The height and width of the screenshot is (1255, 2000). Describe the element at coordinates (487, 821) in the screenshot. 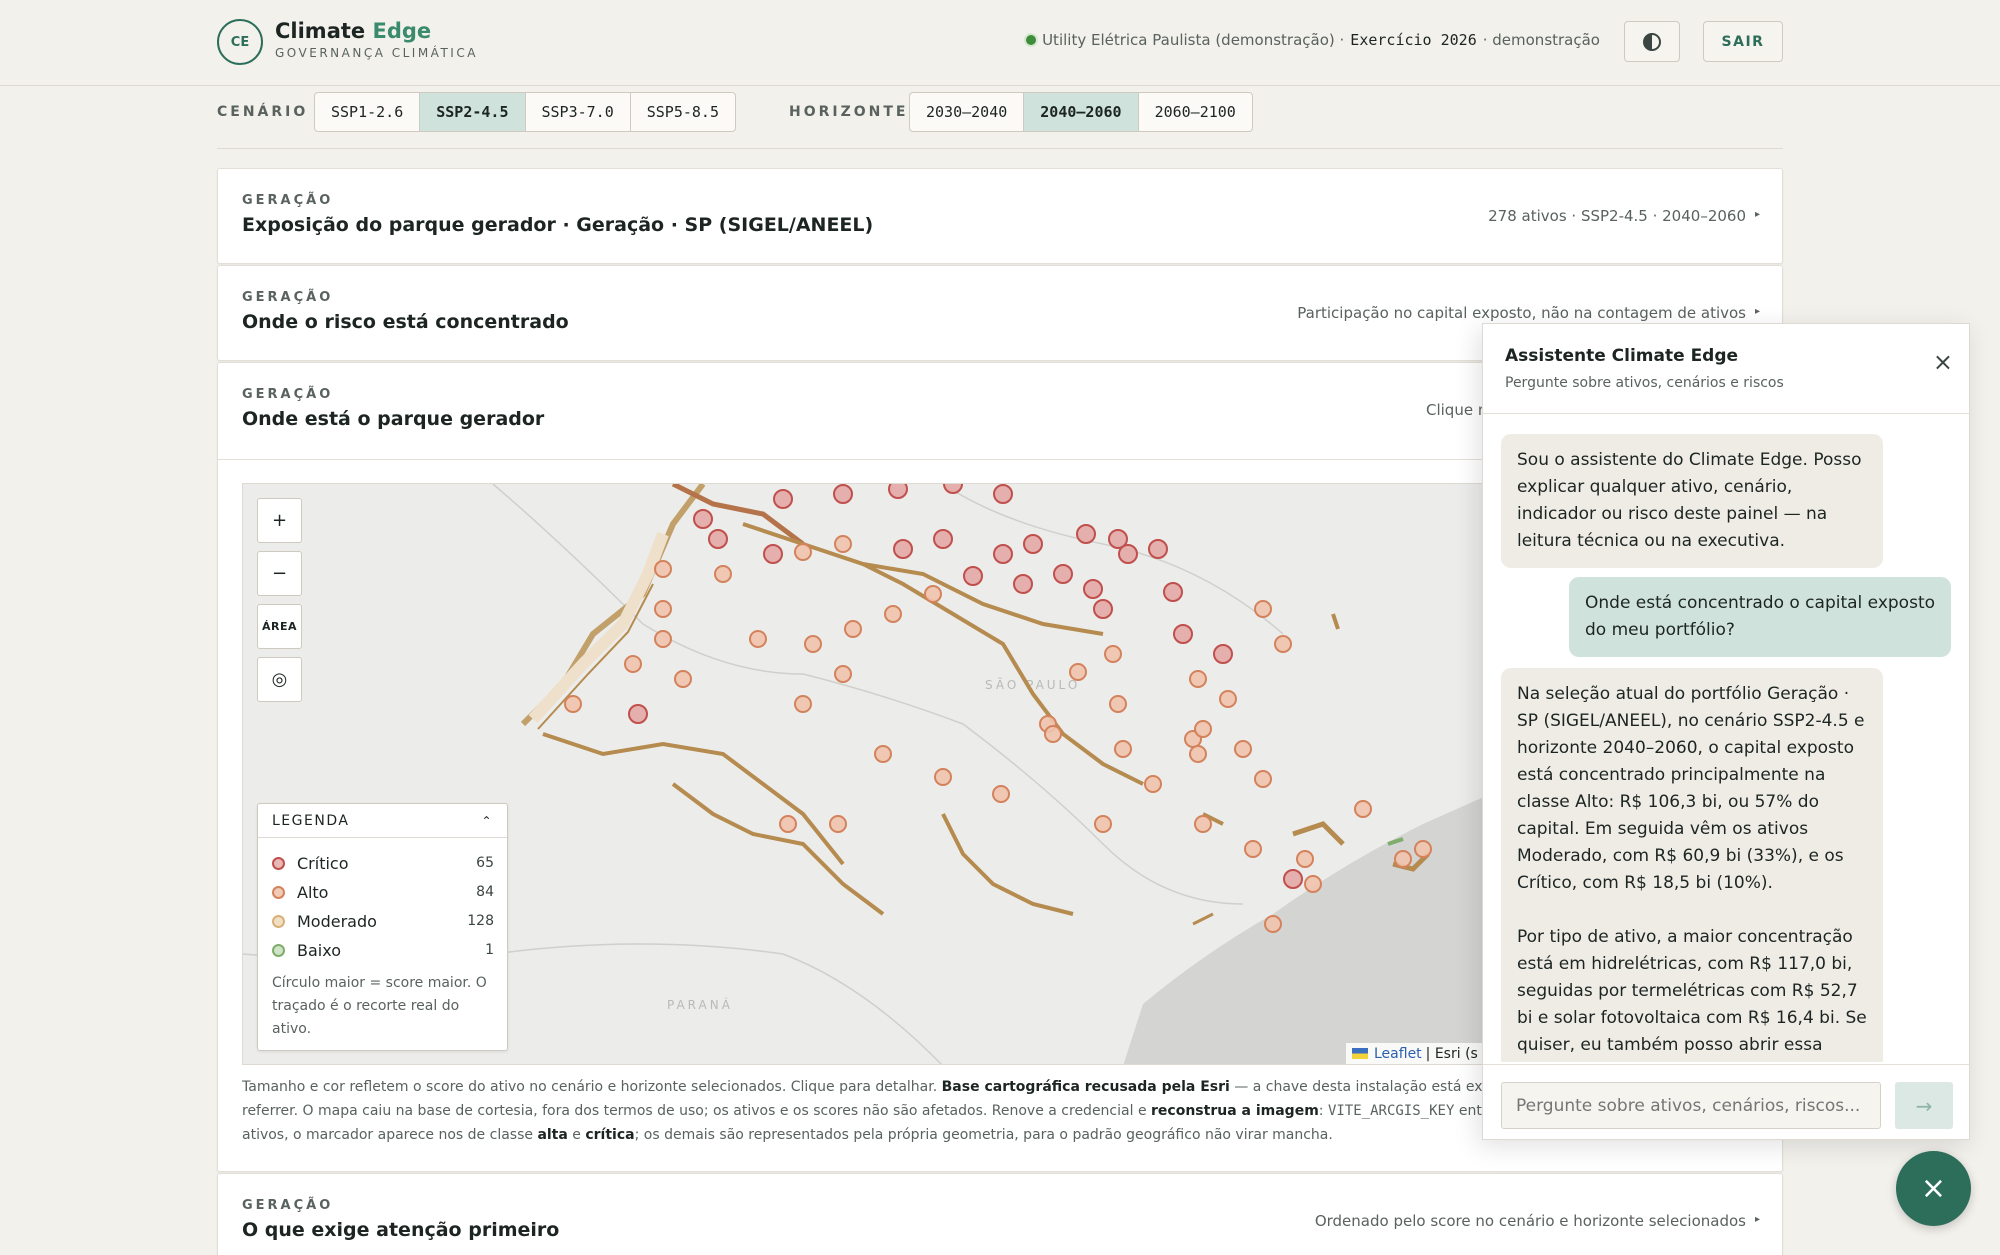

I see `chevron-up-icon: ⌃` at that location.